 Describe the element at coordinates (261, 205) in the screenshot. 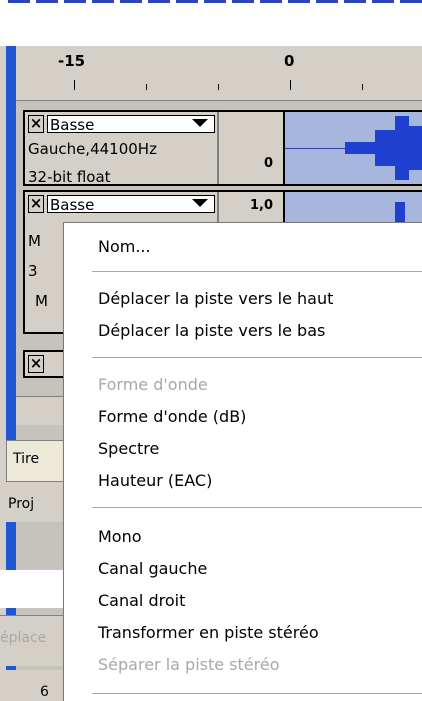

I see `scale-value: 1,0` at that location.